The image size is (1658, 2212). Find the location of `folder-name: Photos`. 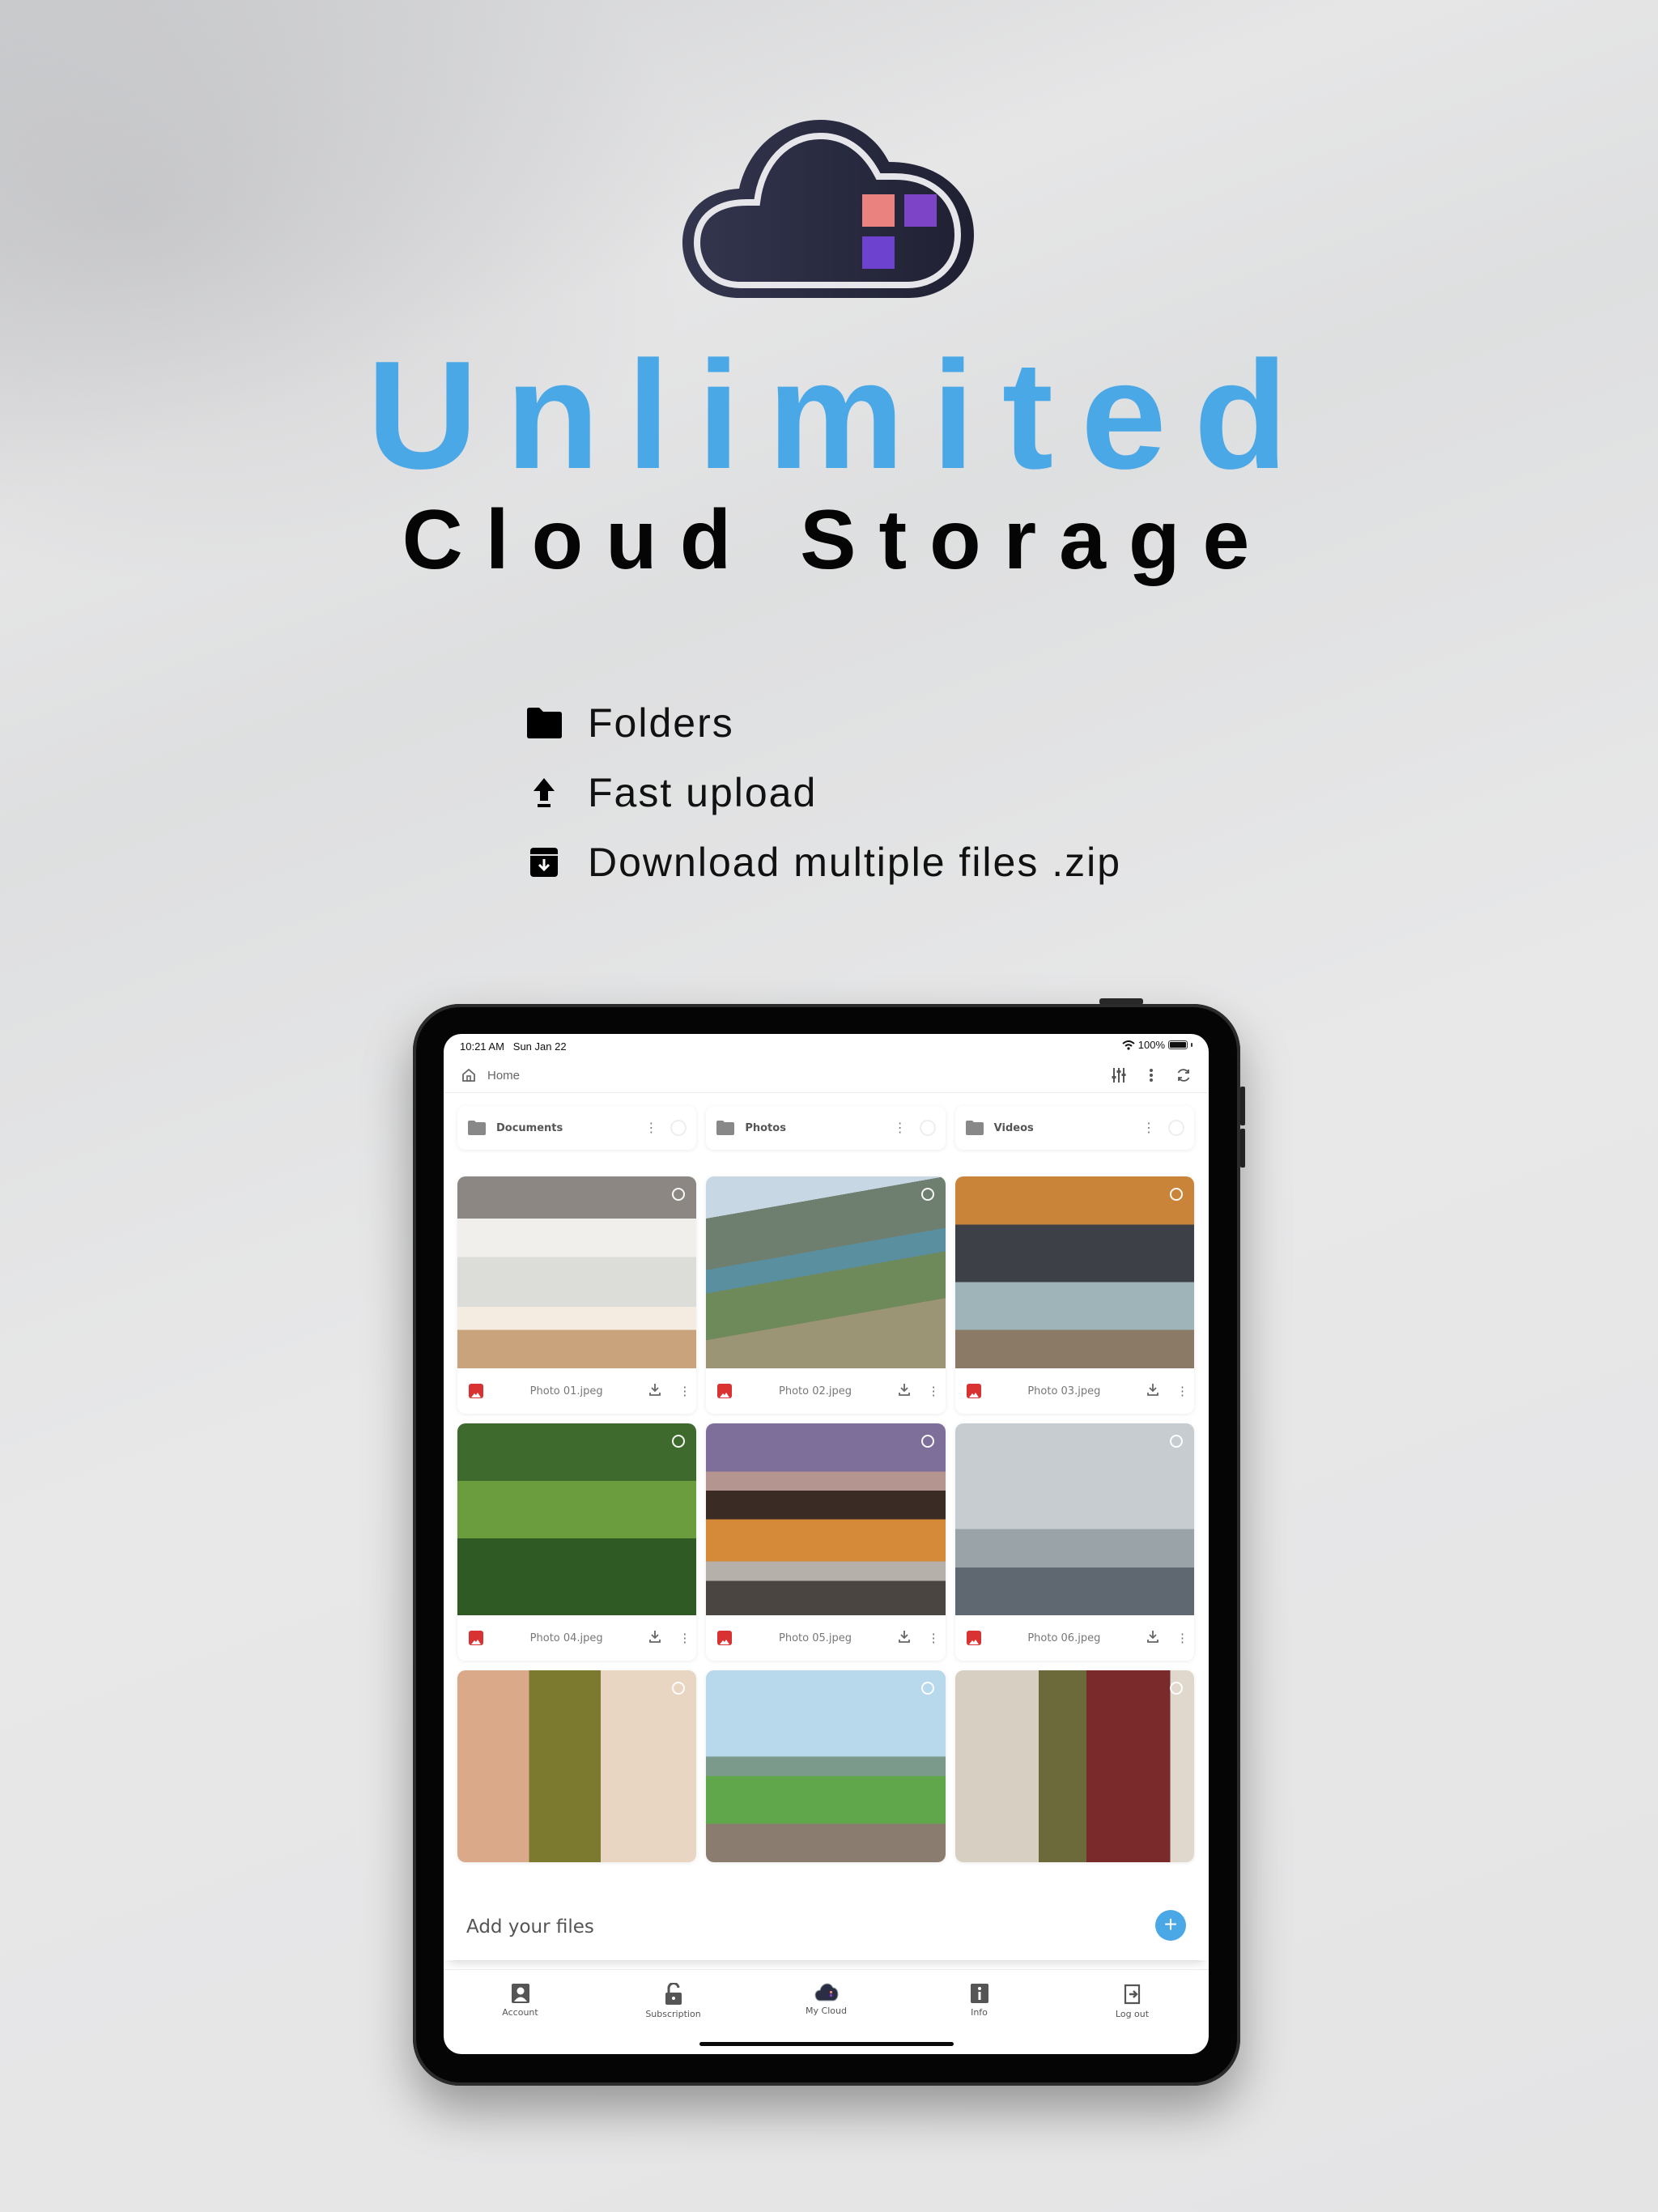

folder-name: Photos is located at coordinates (765, 1128).